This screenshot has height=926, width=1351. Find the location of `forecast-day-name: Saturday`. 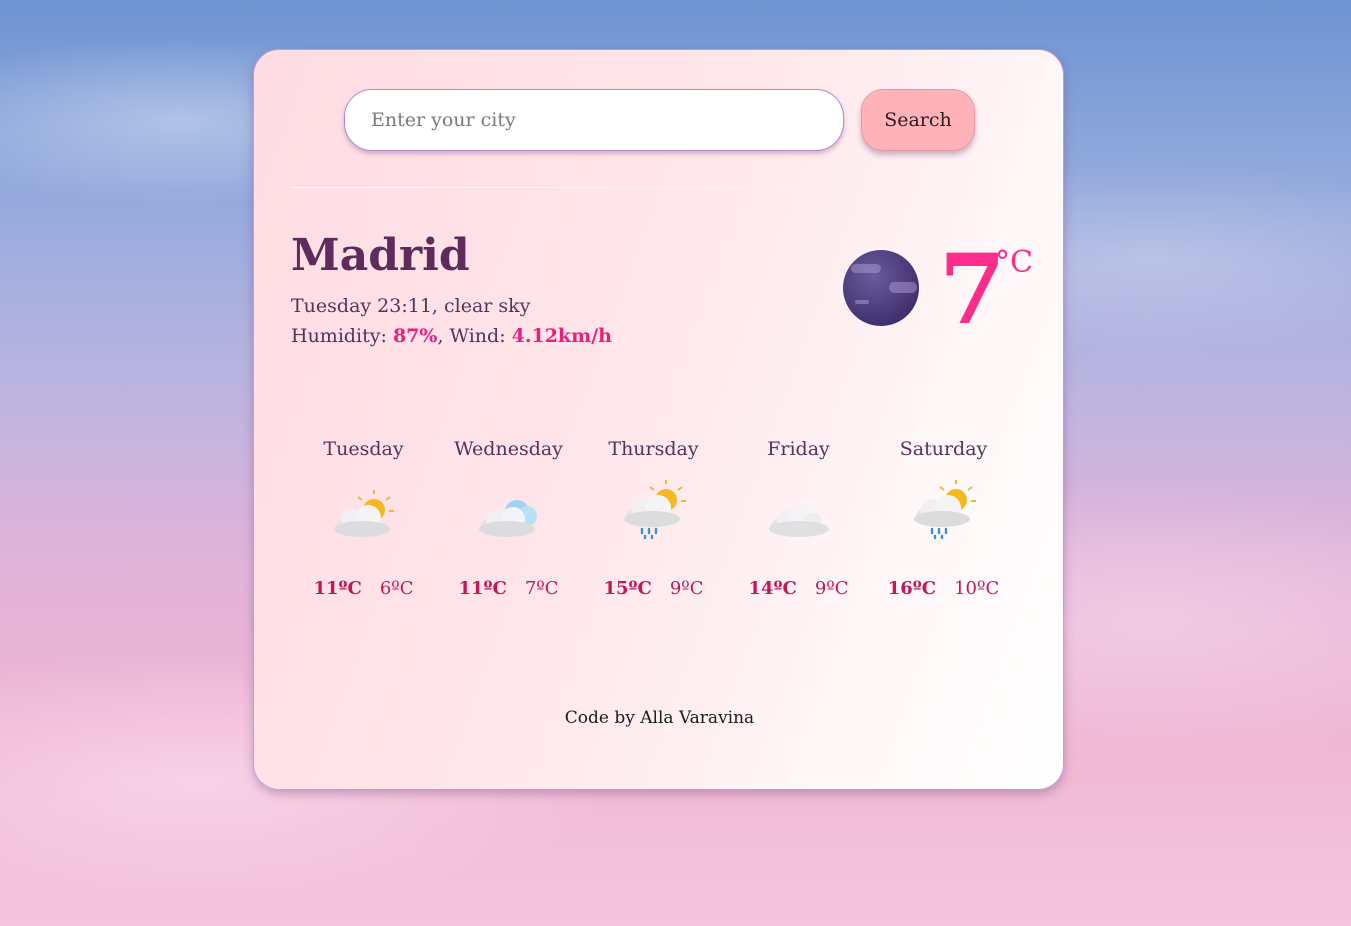

forecast-day-name: Saturday is located at coordinates (943, 449).